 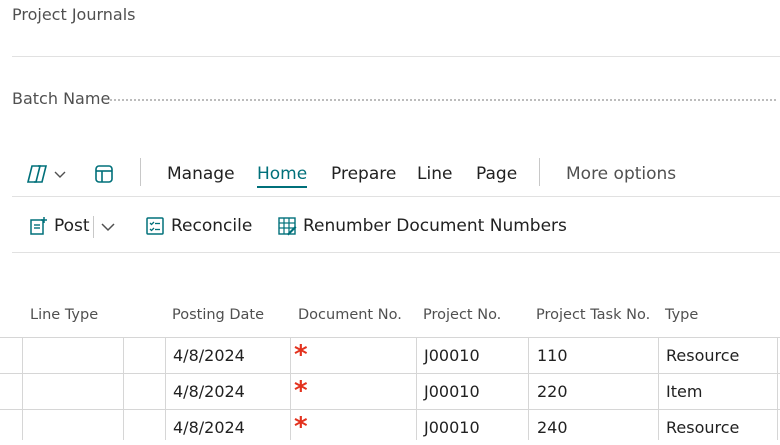 What do you see at coordinates (435, 226) in the screenshot?
I see `renumber-label: Renumber Document Numbers` at bounding box center [435, 226].